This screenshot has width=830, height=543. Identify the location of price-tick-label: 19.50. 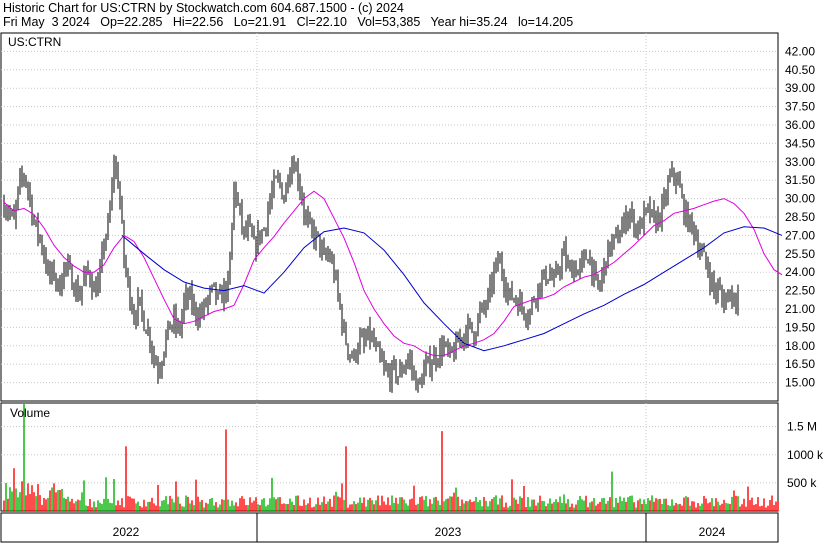
(800, 327).